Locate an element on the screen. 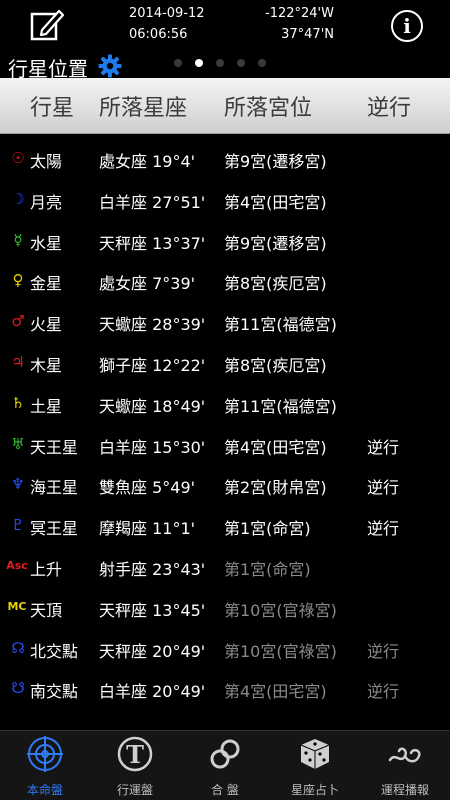  page-indicator is located at coordinates (220, 63).